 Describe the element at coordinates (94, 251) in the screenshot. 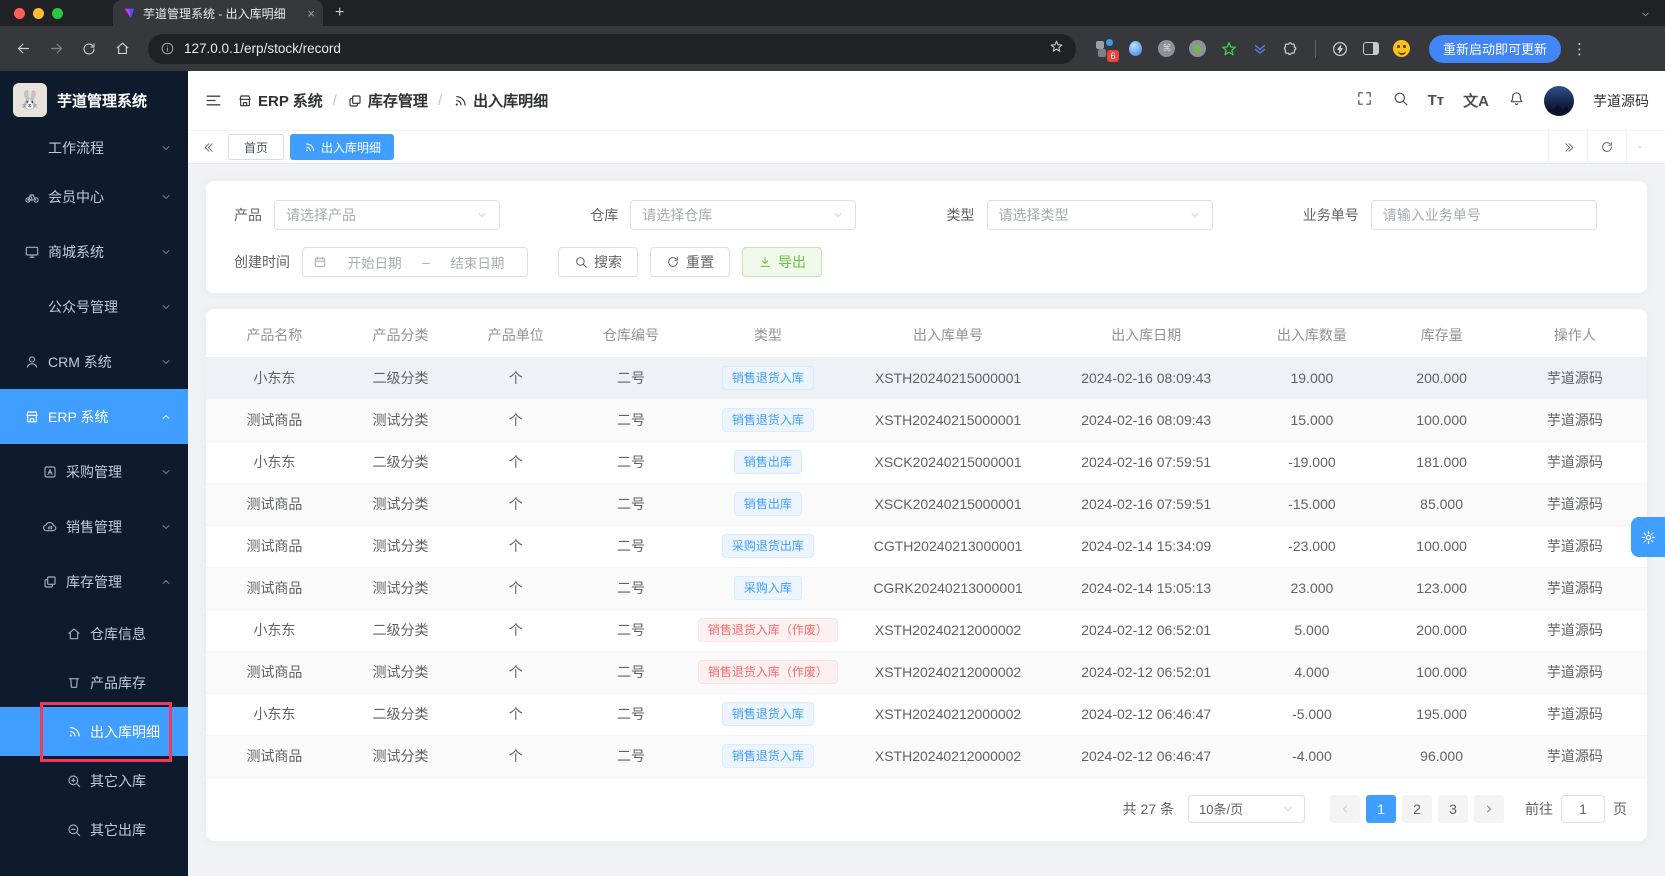

I see `sidebar-item-mall-system: 商城系统` at that location.